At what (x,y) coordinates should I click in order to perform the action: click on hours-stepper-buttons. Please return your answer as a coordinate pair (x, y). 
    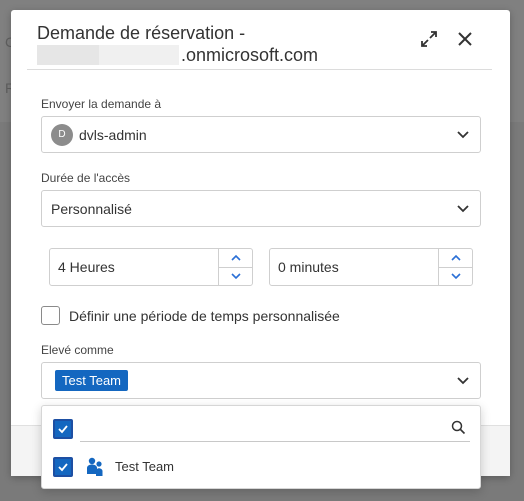
    Looking at the image, I should click on (235, 267).